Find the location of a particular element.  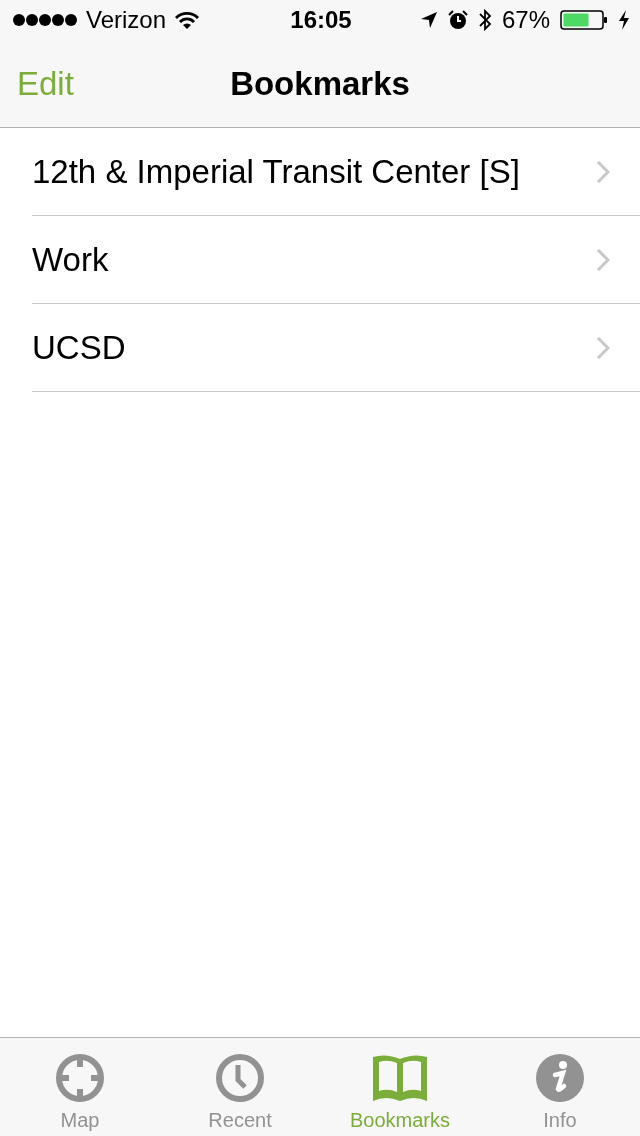

nav-title: Bookmarks is located at coordinates (320, 83).